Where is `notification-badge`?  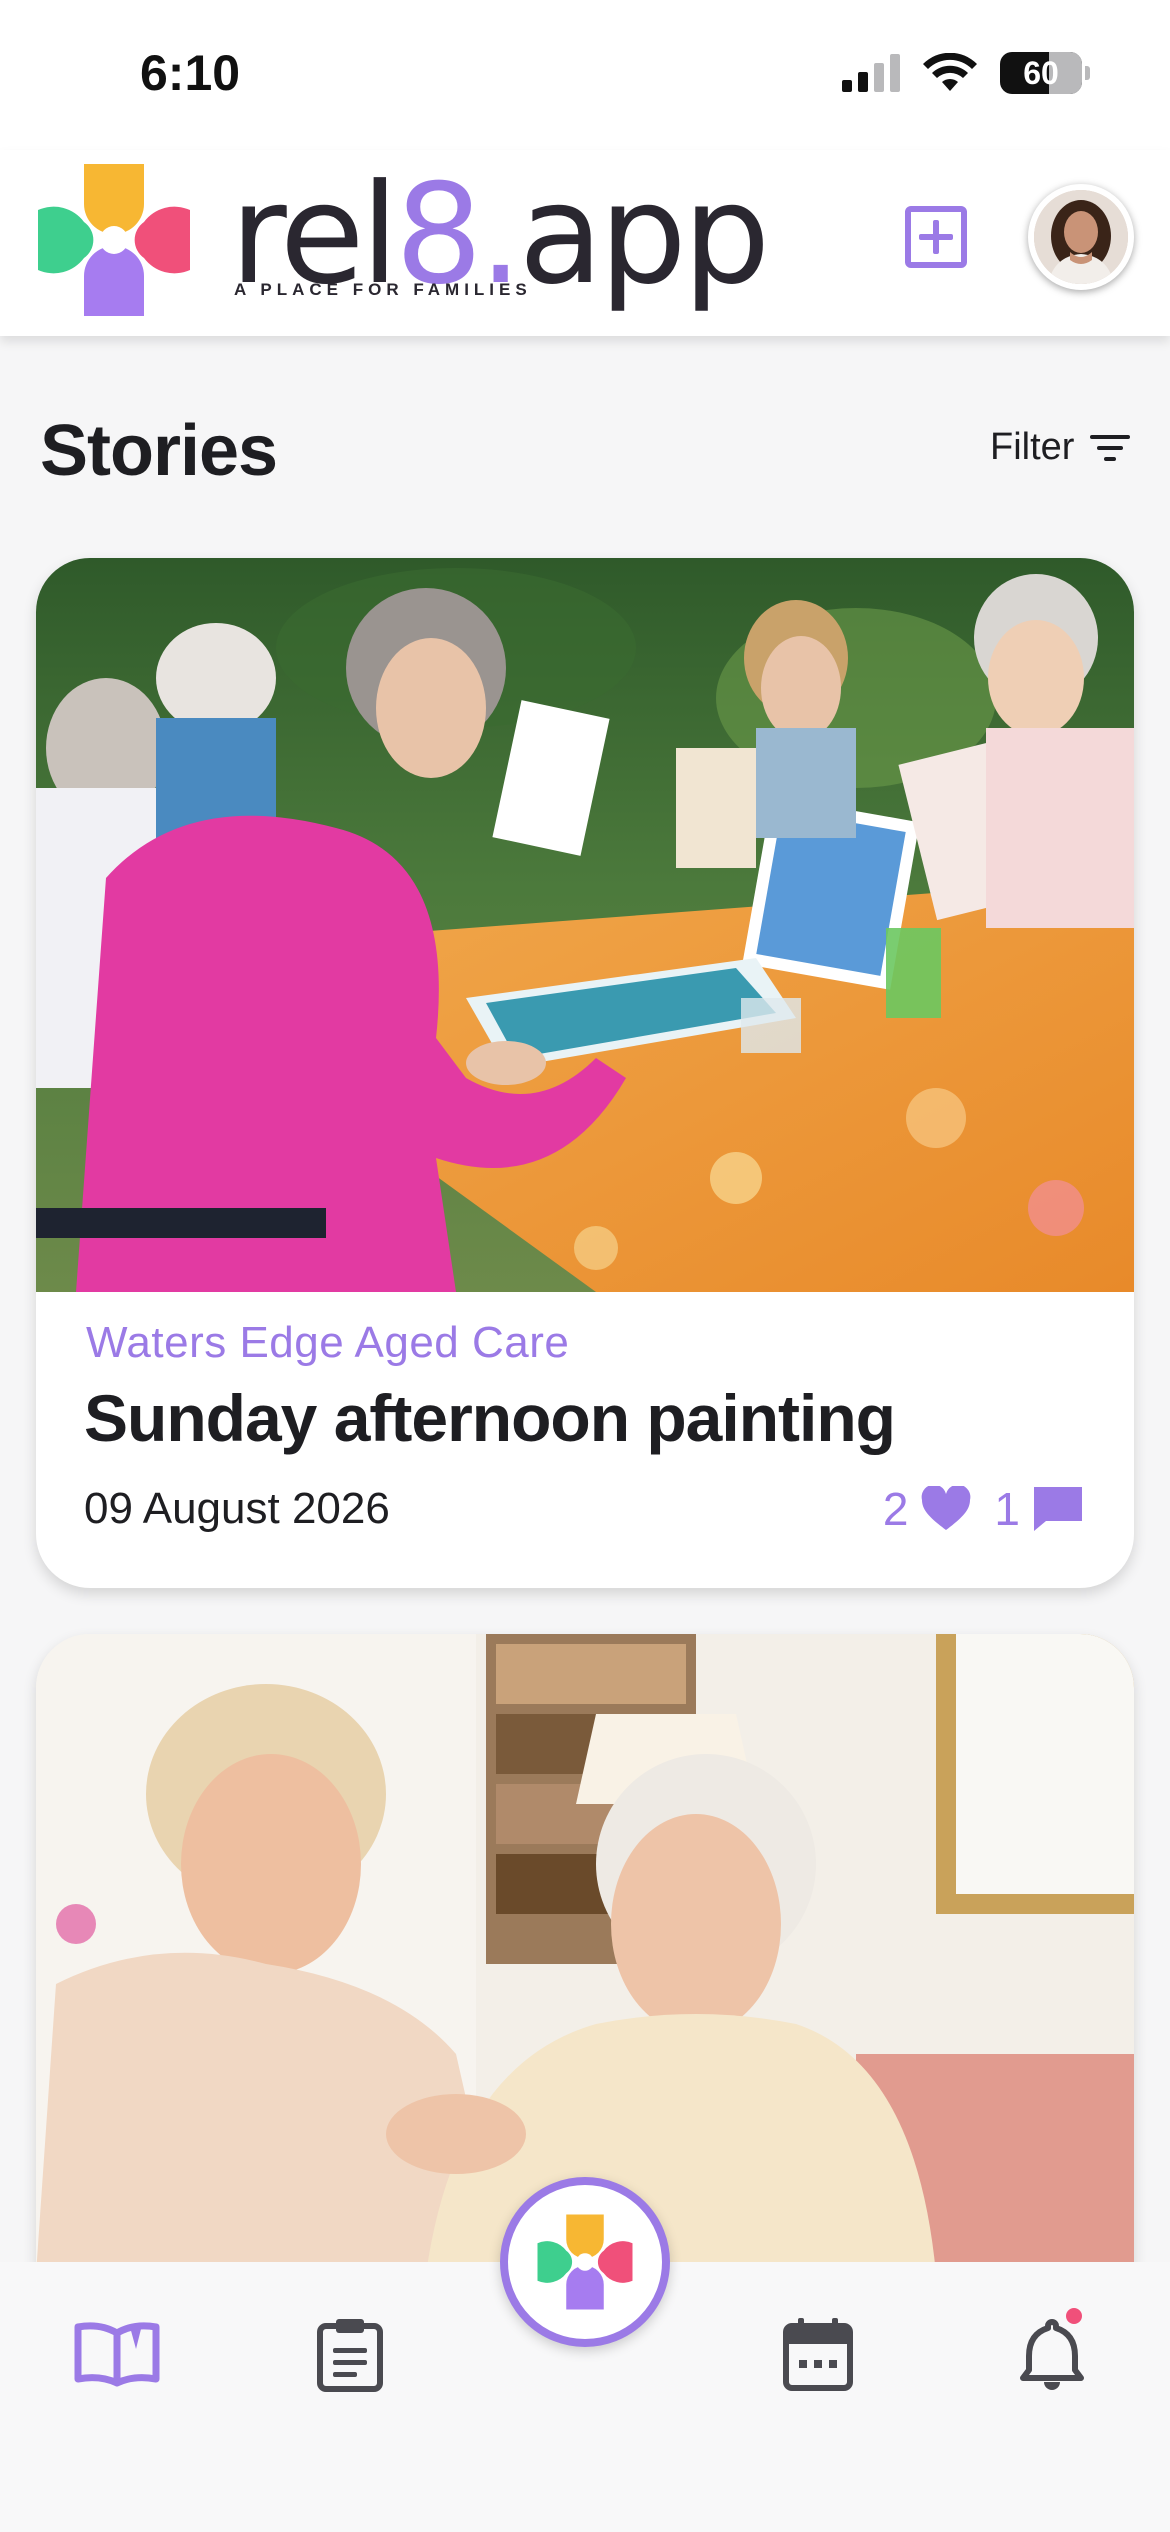
notification-badge is located at coordinates (1074, 2316).